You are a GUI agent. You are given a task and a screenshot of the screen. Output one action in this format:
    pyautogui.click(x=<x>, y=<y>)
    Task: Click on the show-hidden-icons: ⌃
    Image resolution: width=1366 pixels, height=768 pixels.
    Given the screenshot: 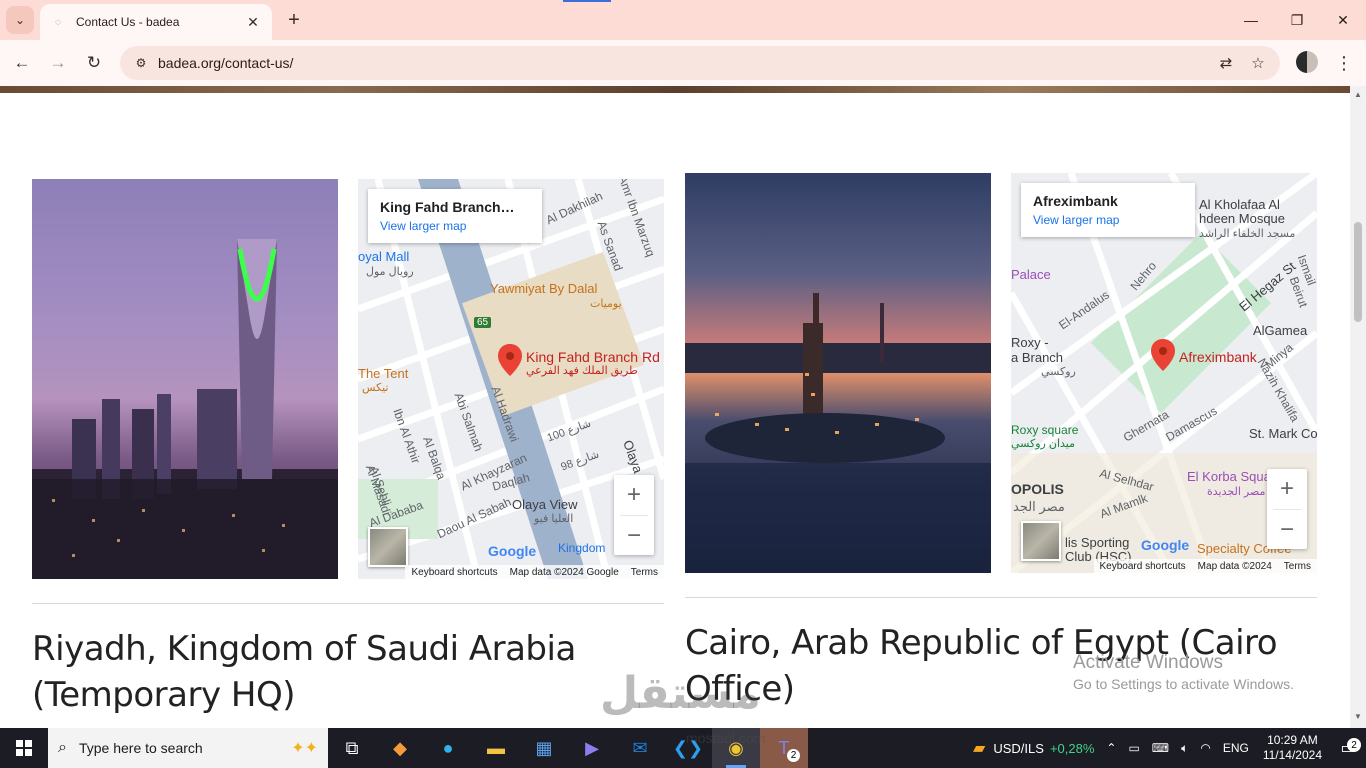 What is the action you would take?
    pyautogui.click(x=1111, y=748)
    